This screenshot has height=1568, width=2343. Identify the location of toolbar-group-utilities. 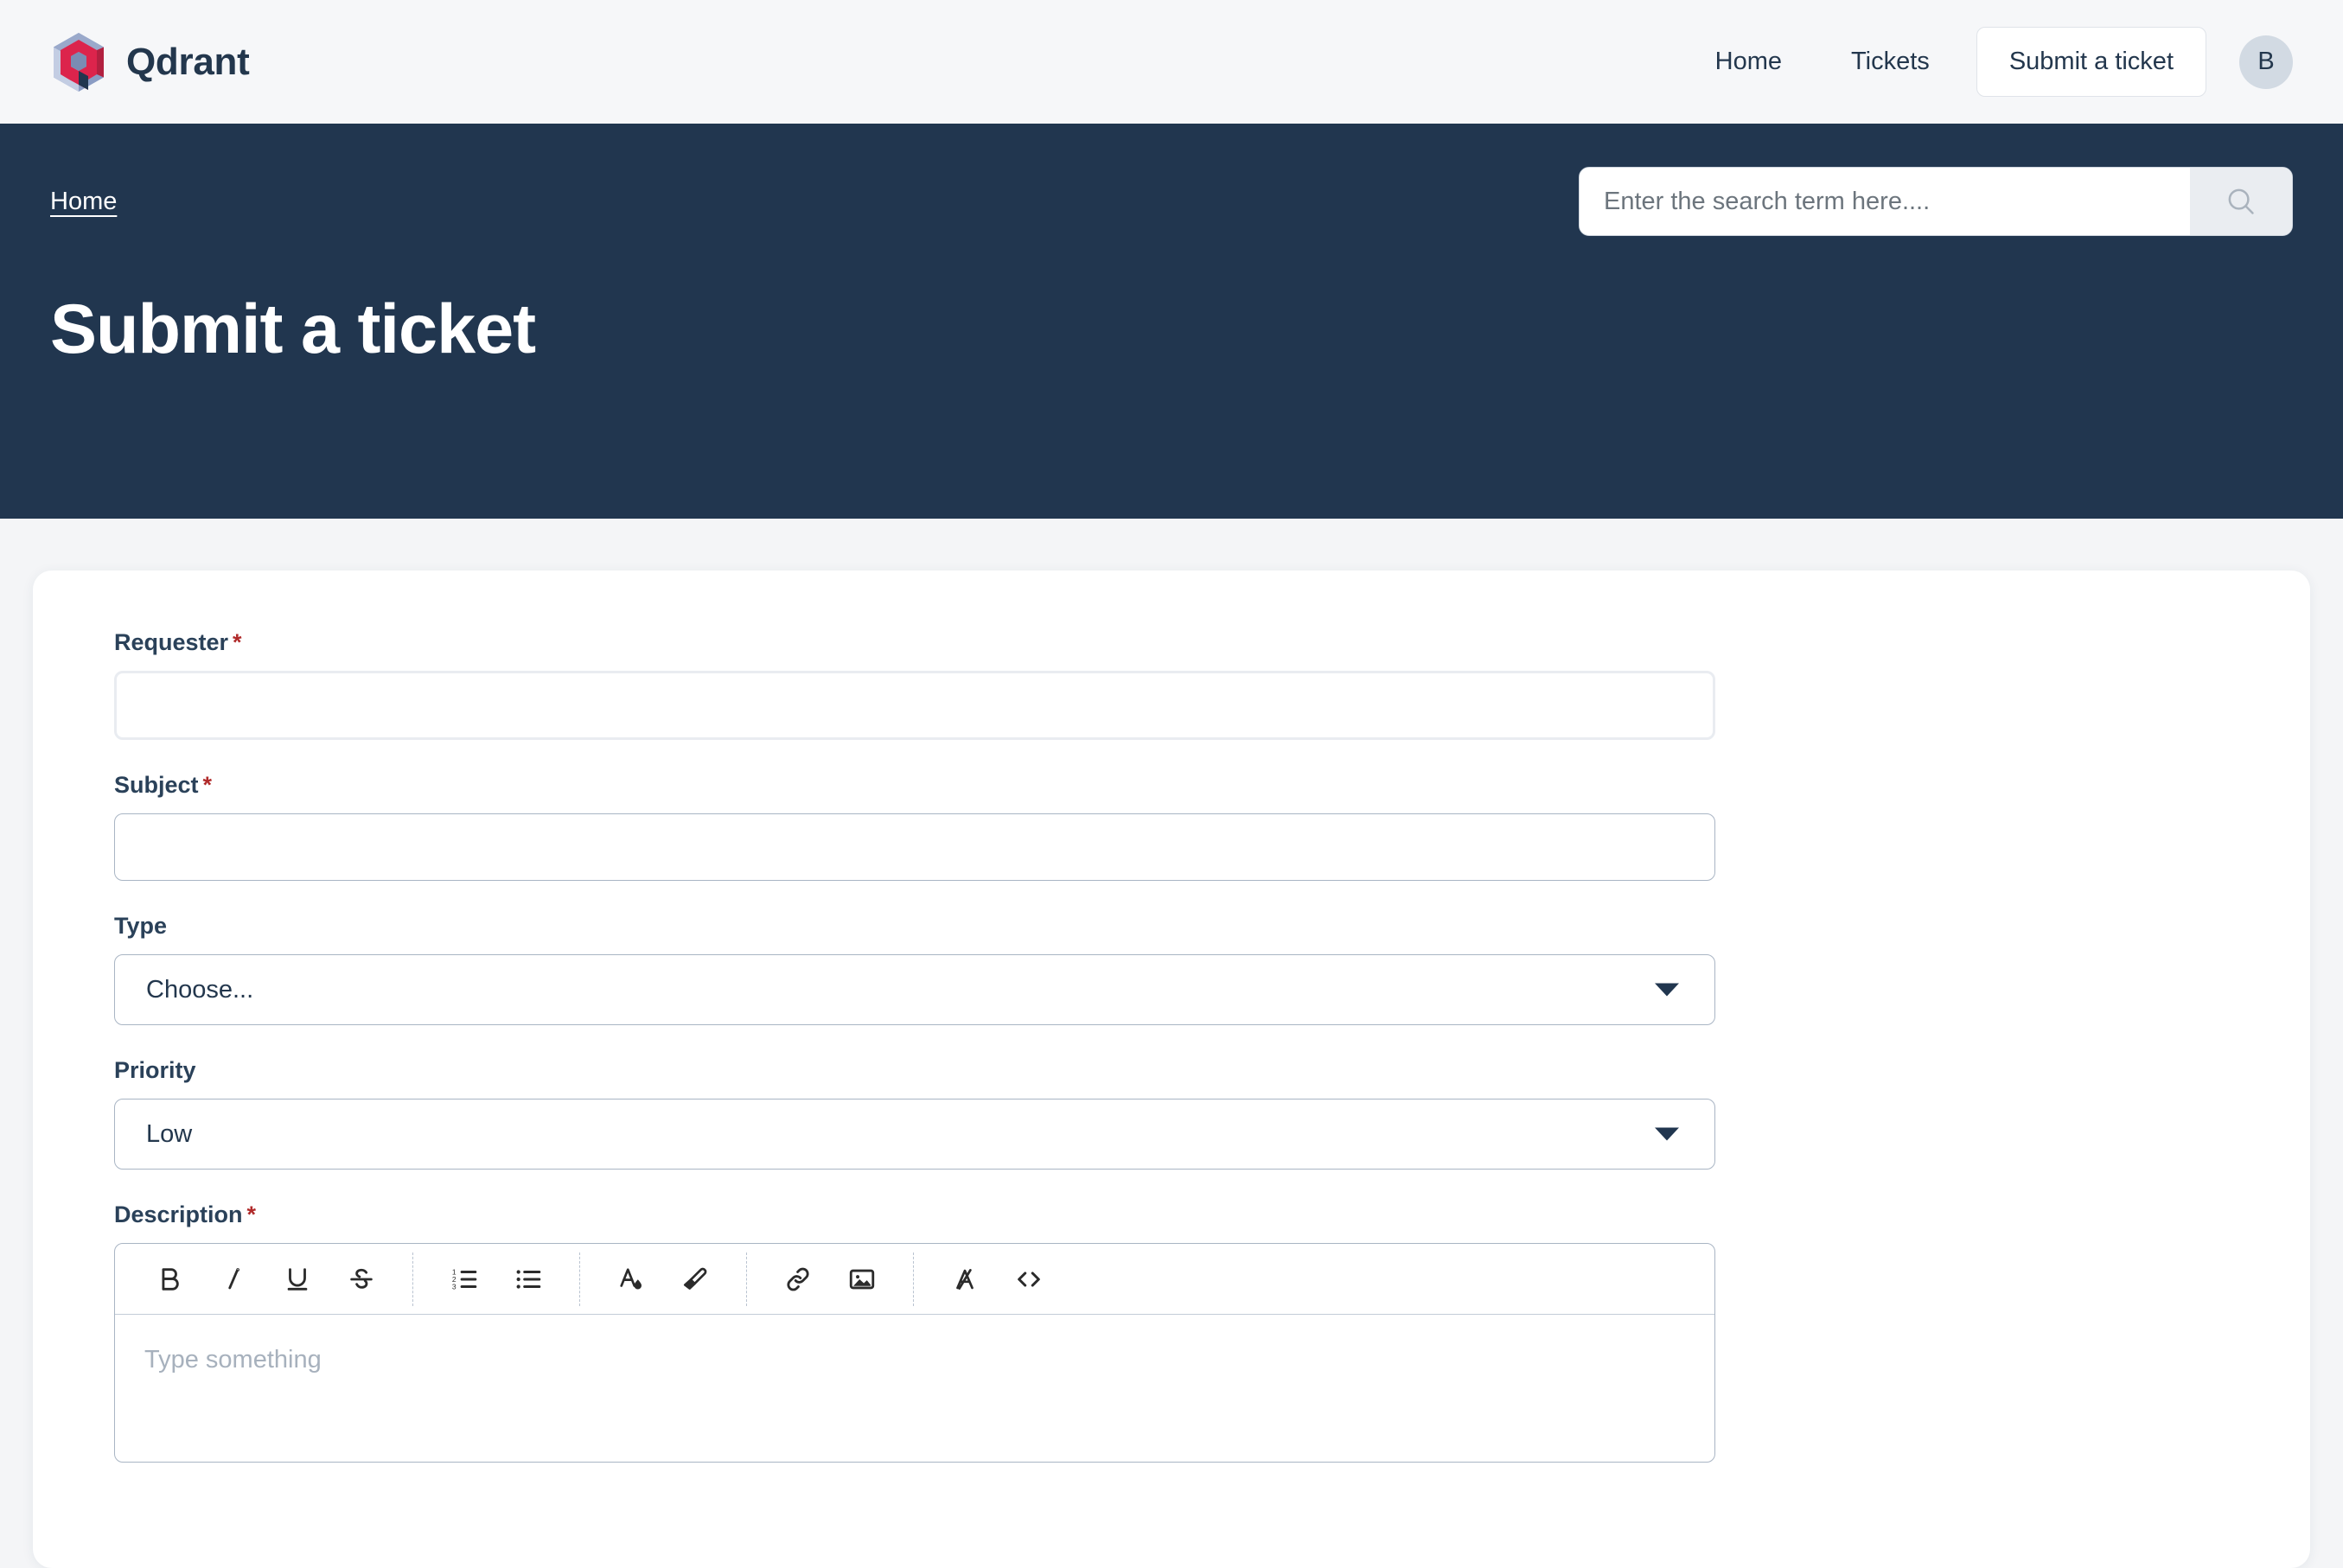
(997, 1279).